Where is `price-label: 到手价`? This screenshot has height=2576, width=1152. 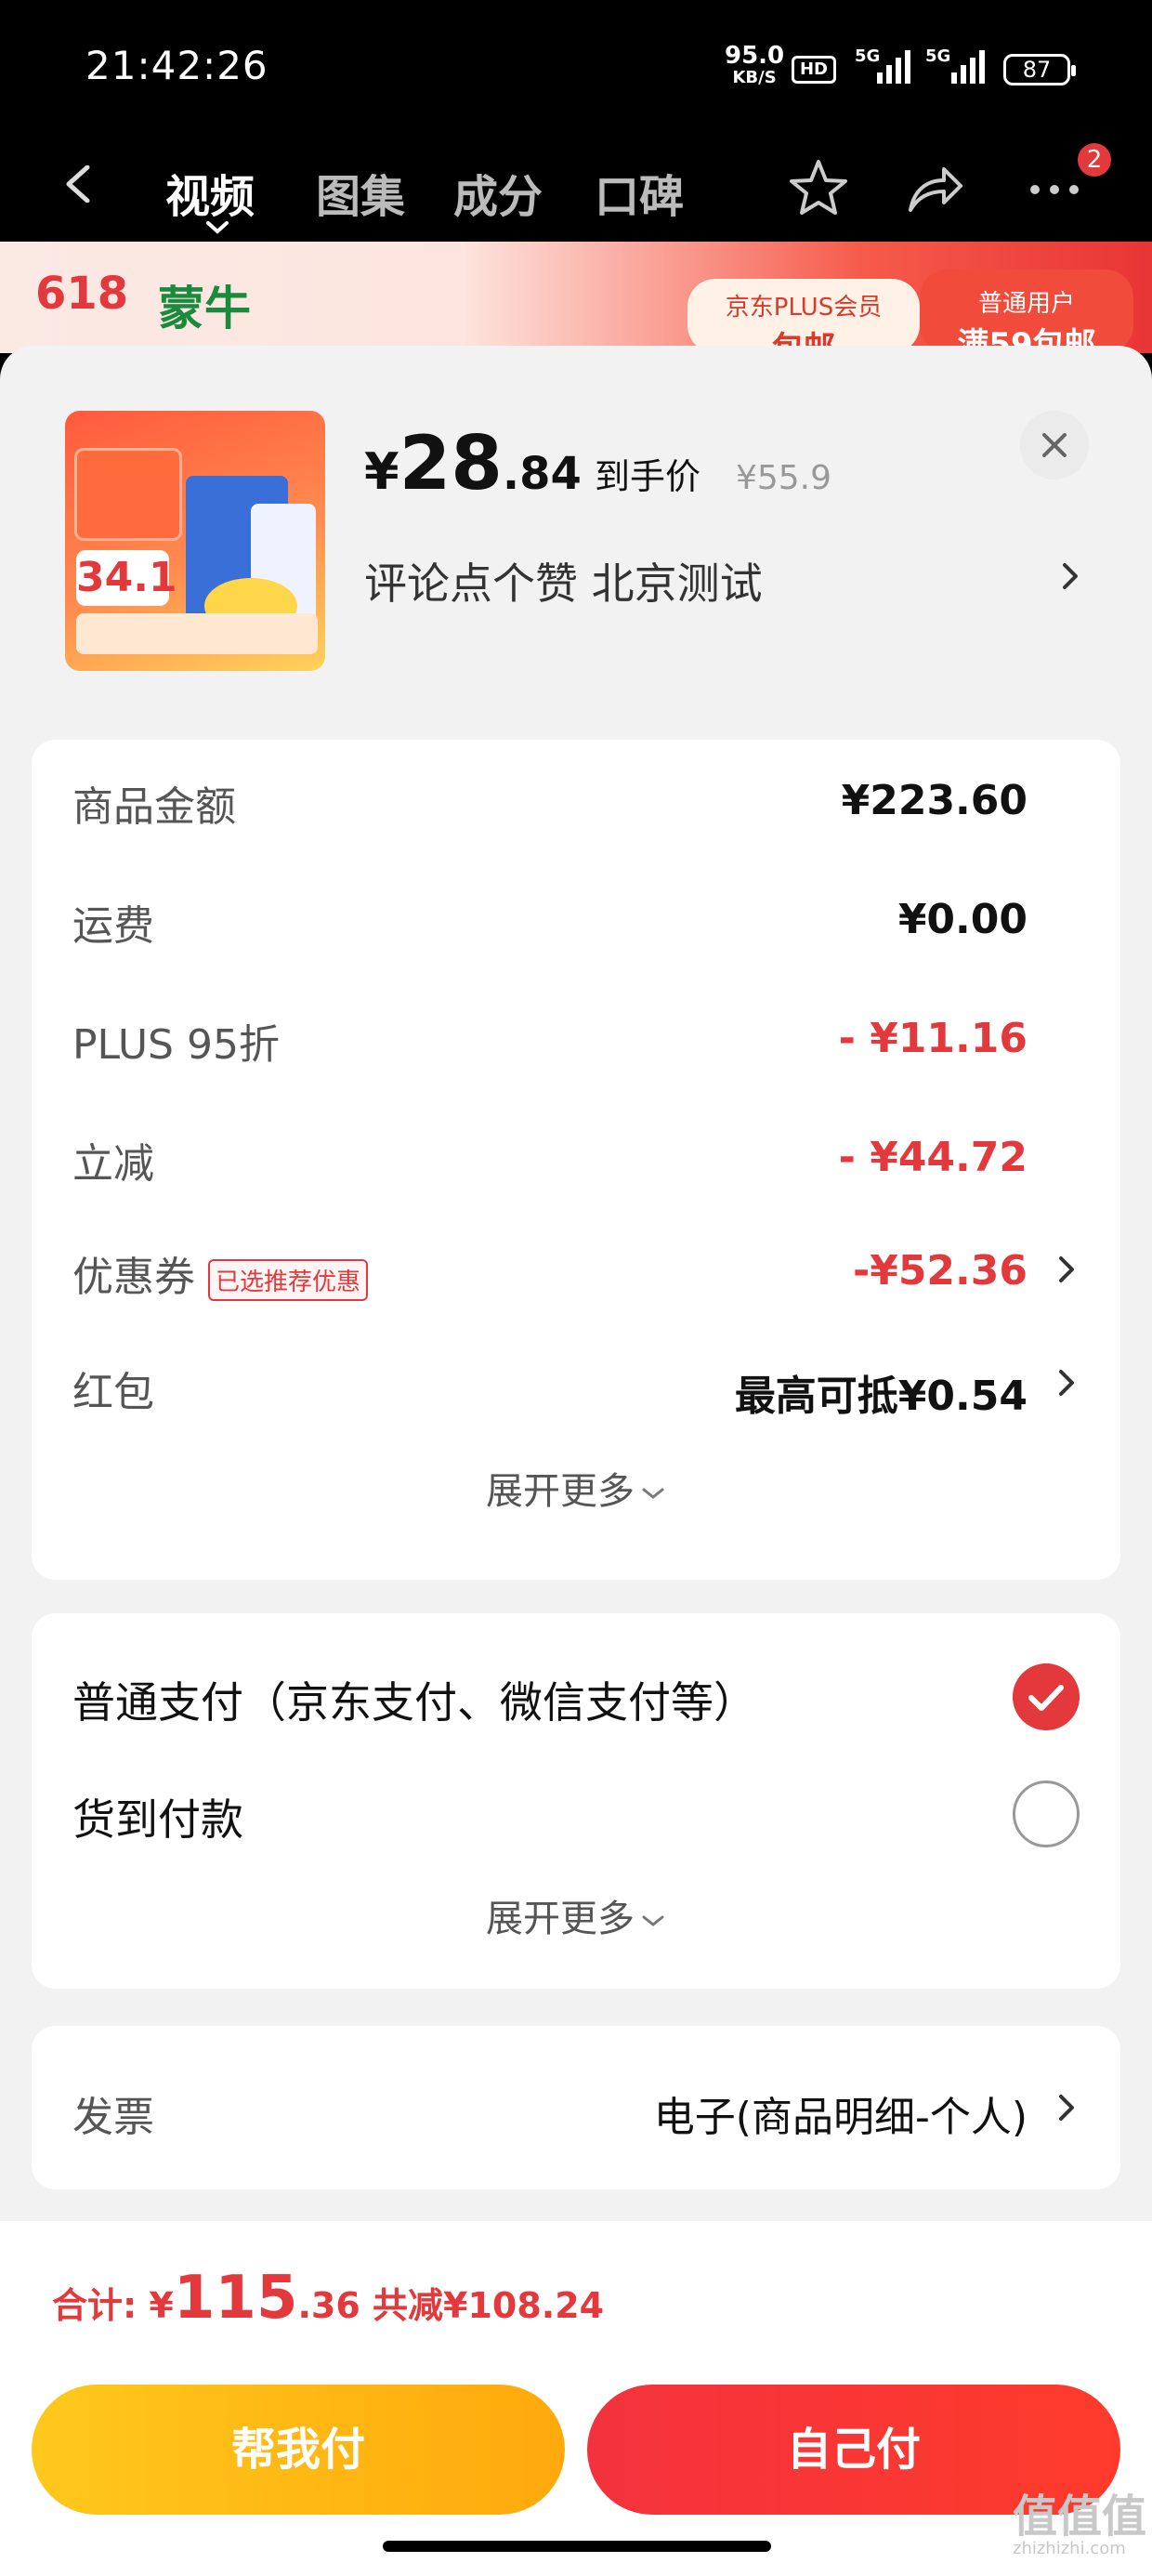
price-label: 到手价 is located at coordinates (647, 476).